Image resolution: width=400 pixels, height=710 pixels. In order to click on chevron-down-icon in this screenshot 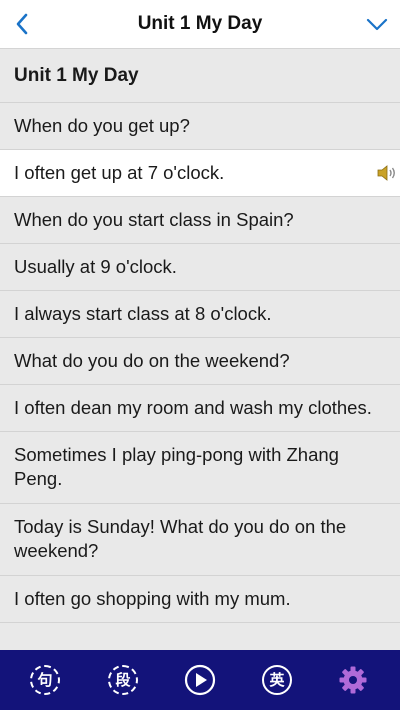, I will do `click(377, 24)`.